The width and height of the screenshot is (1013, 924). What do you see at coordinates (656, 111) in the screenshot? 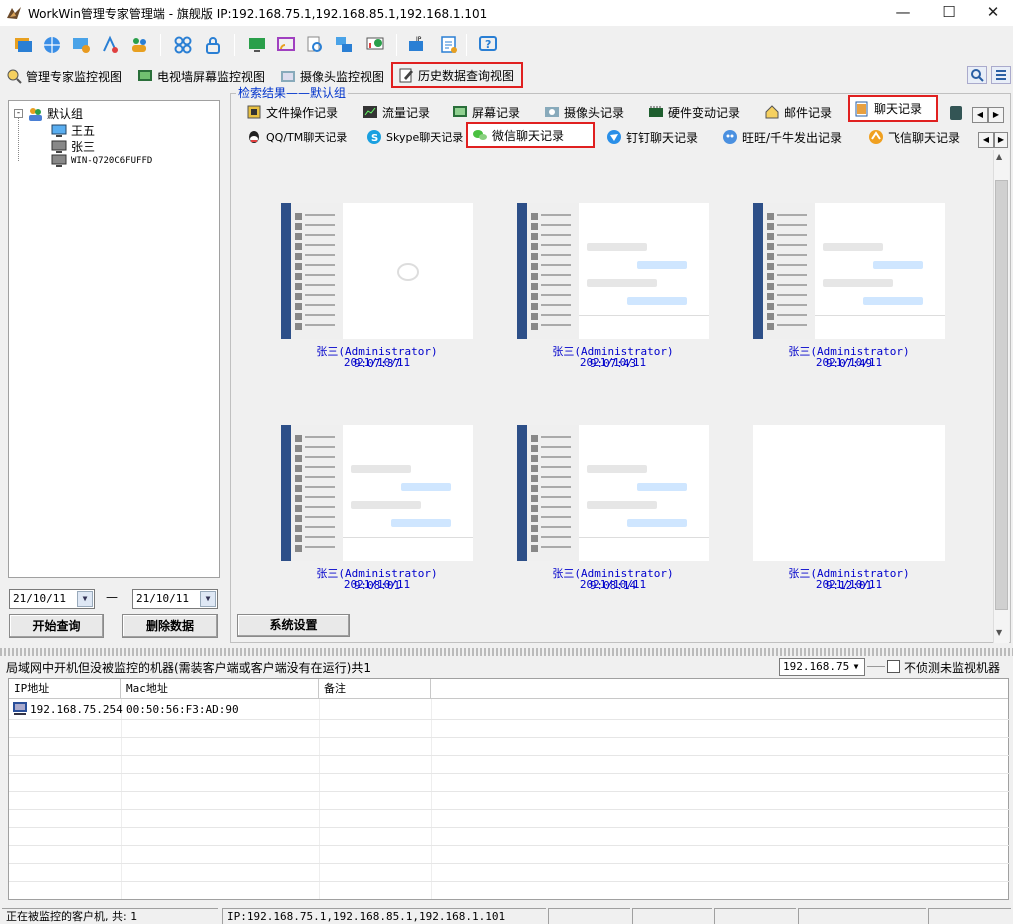
I see `hardware-icon` at bounding box center [656, 111].